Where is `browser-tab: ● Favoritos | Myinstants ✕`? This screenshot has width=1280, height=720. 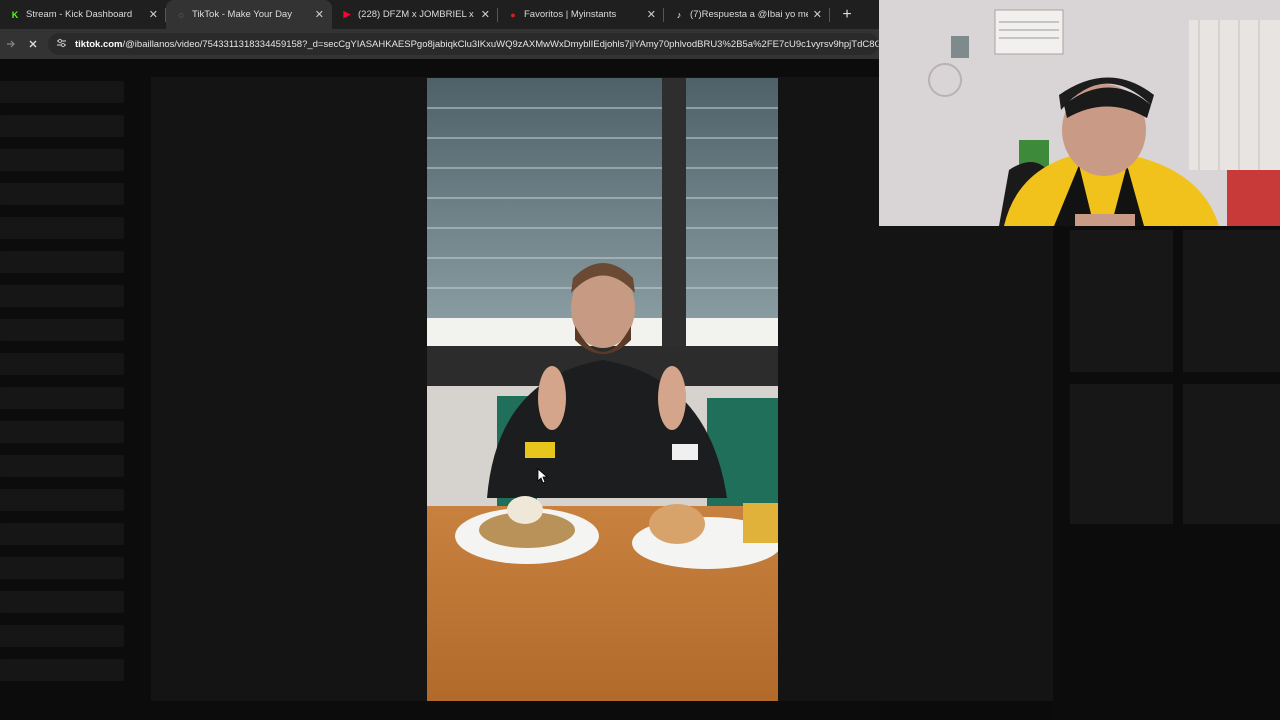
browser-tab: ● Favoritos | Myinstants ✕ is located at coordinates (581, 14).